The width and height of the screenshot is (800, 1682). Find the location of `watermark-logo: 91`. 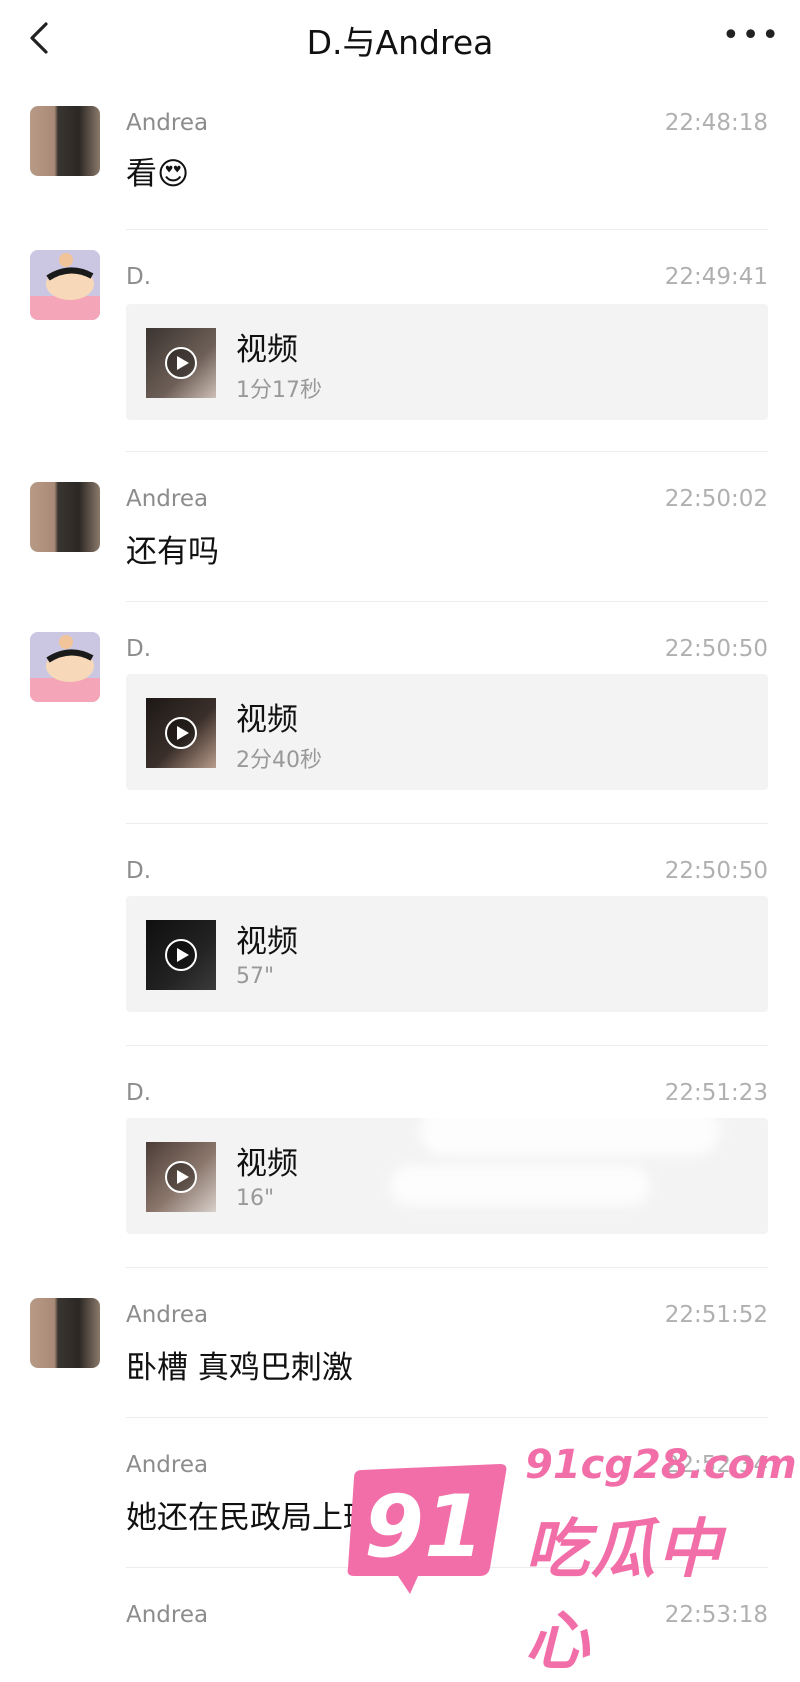

watermark-logo: 91 is located at coordinates (427, 1529).